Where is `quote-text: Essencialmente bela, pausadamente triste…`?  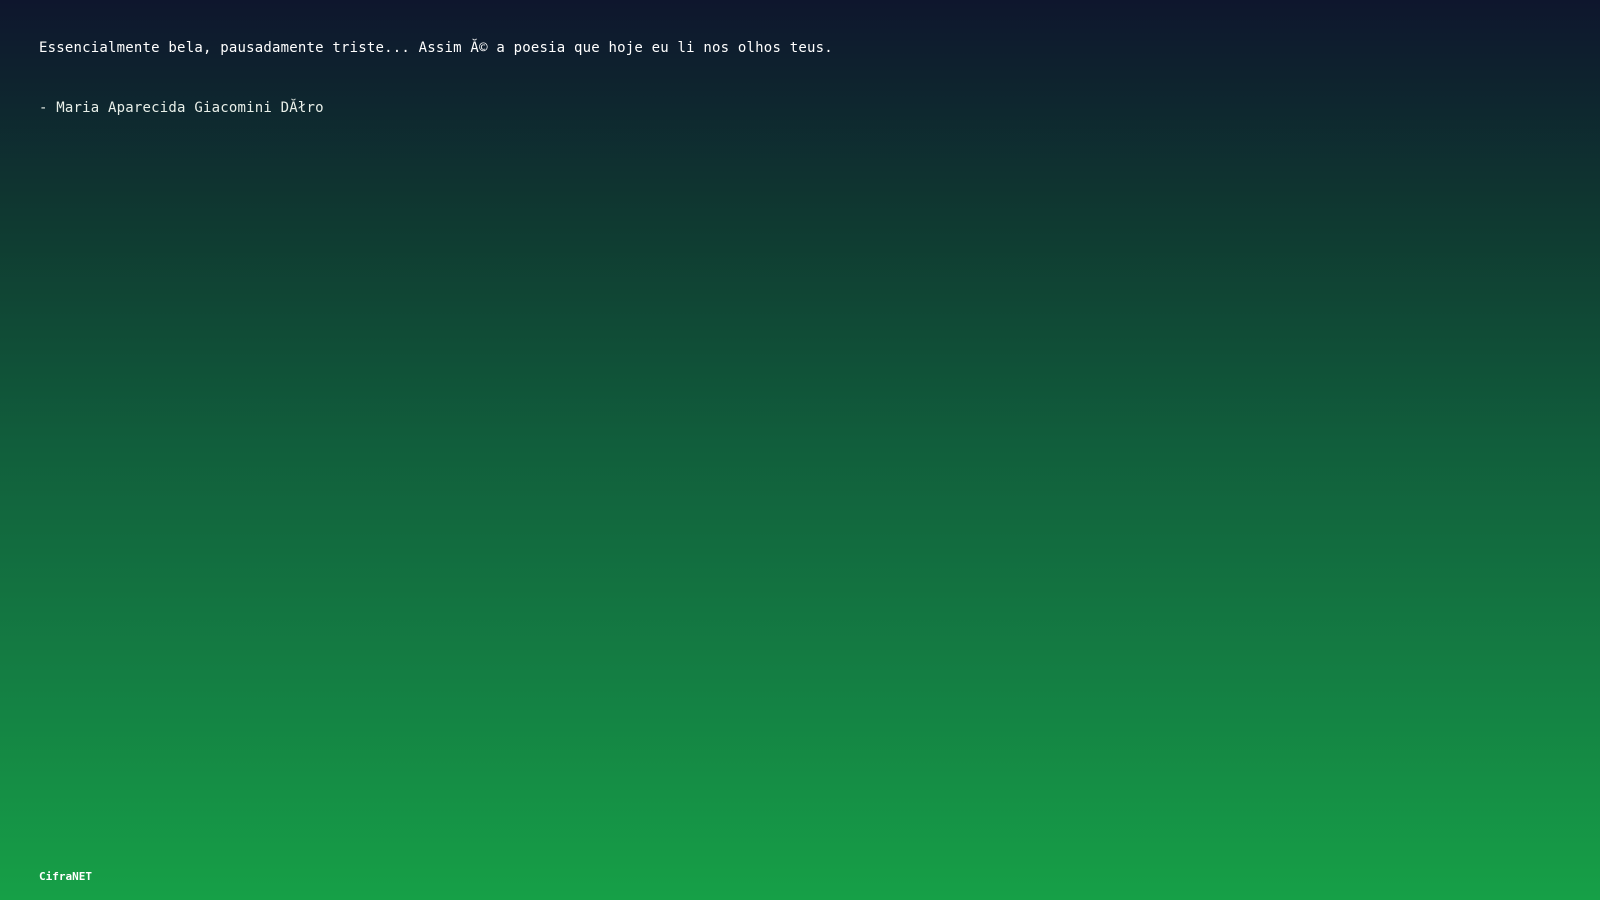 quote-text: Essencialmente bela, pausadamente triste… is located at coordinates (436, 48).